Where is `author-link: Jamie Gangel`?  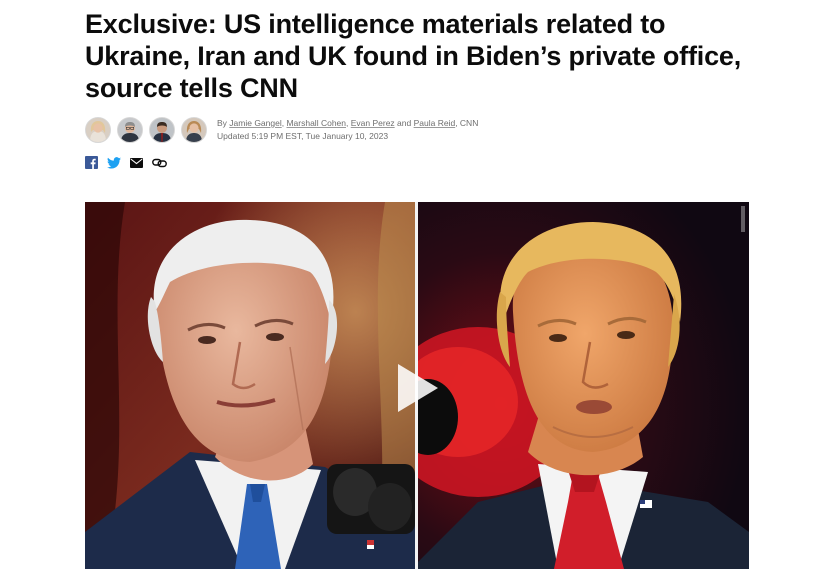 author-link: Jamie Gangel is located at coordinates (255, 123).